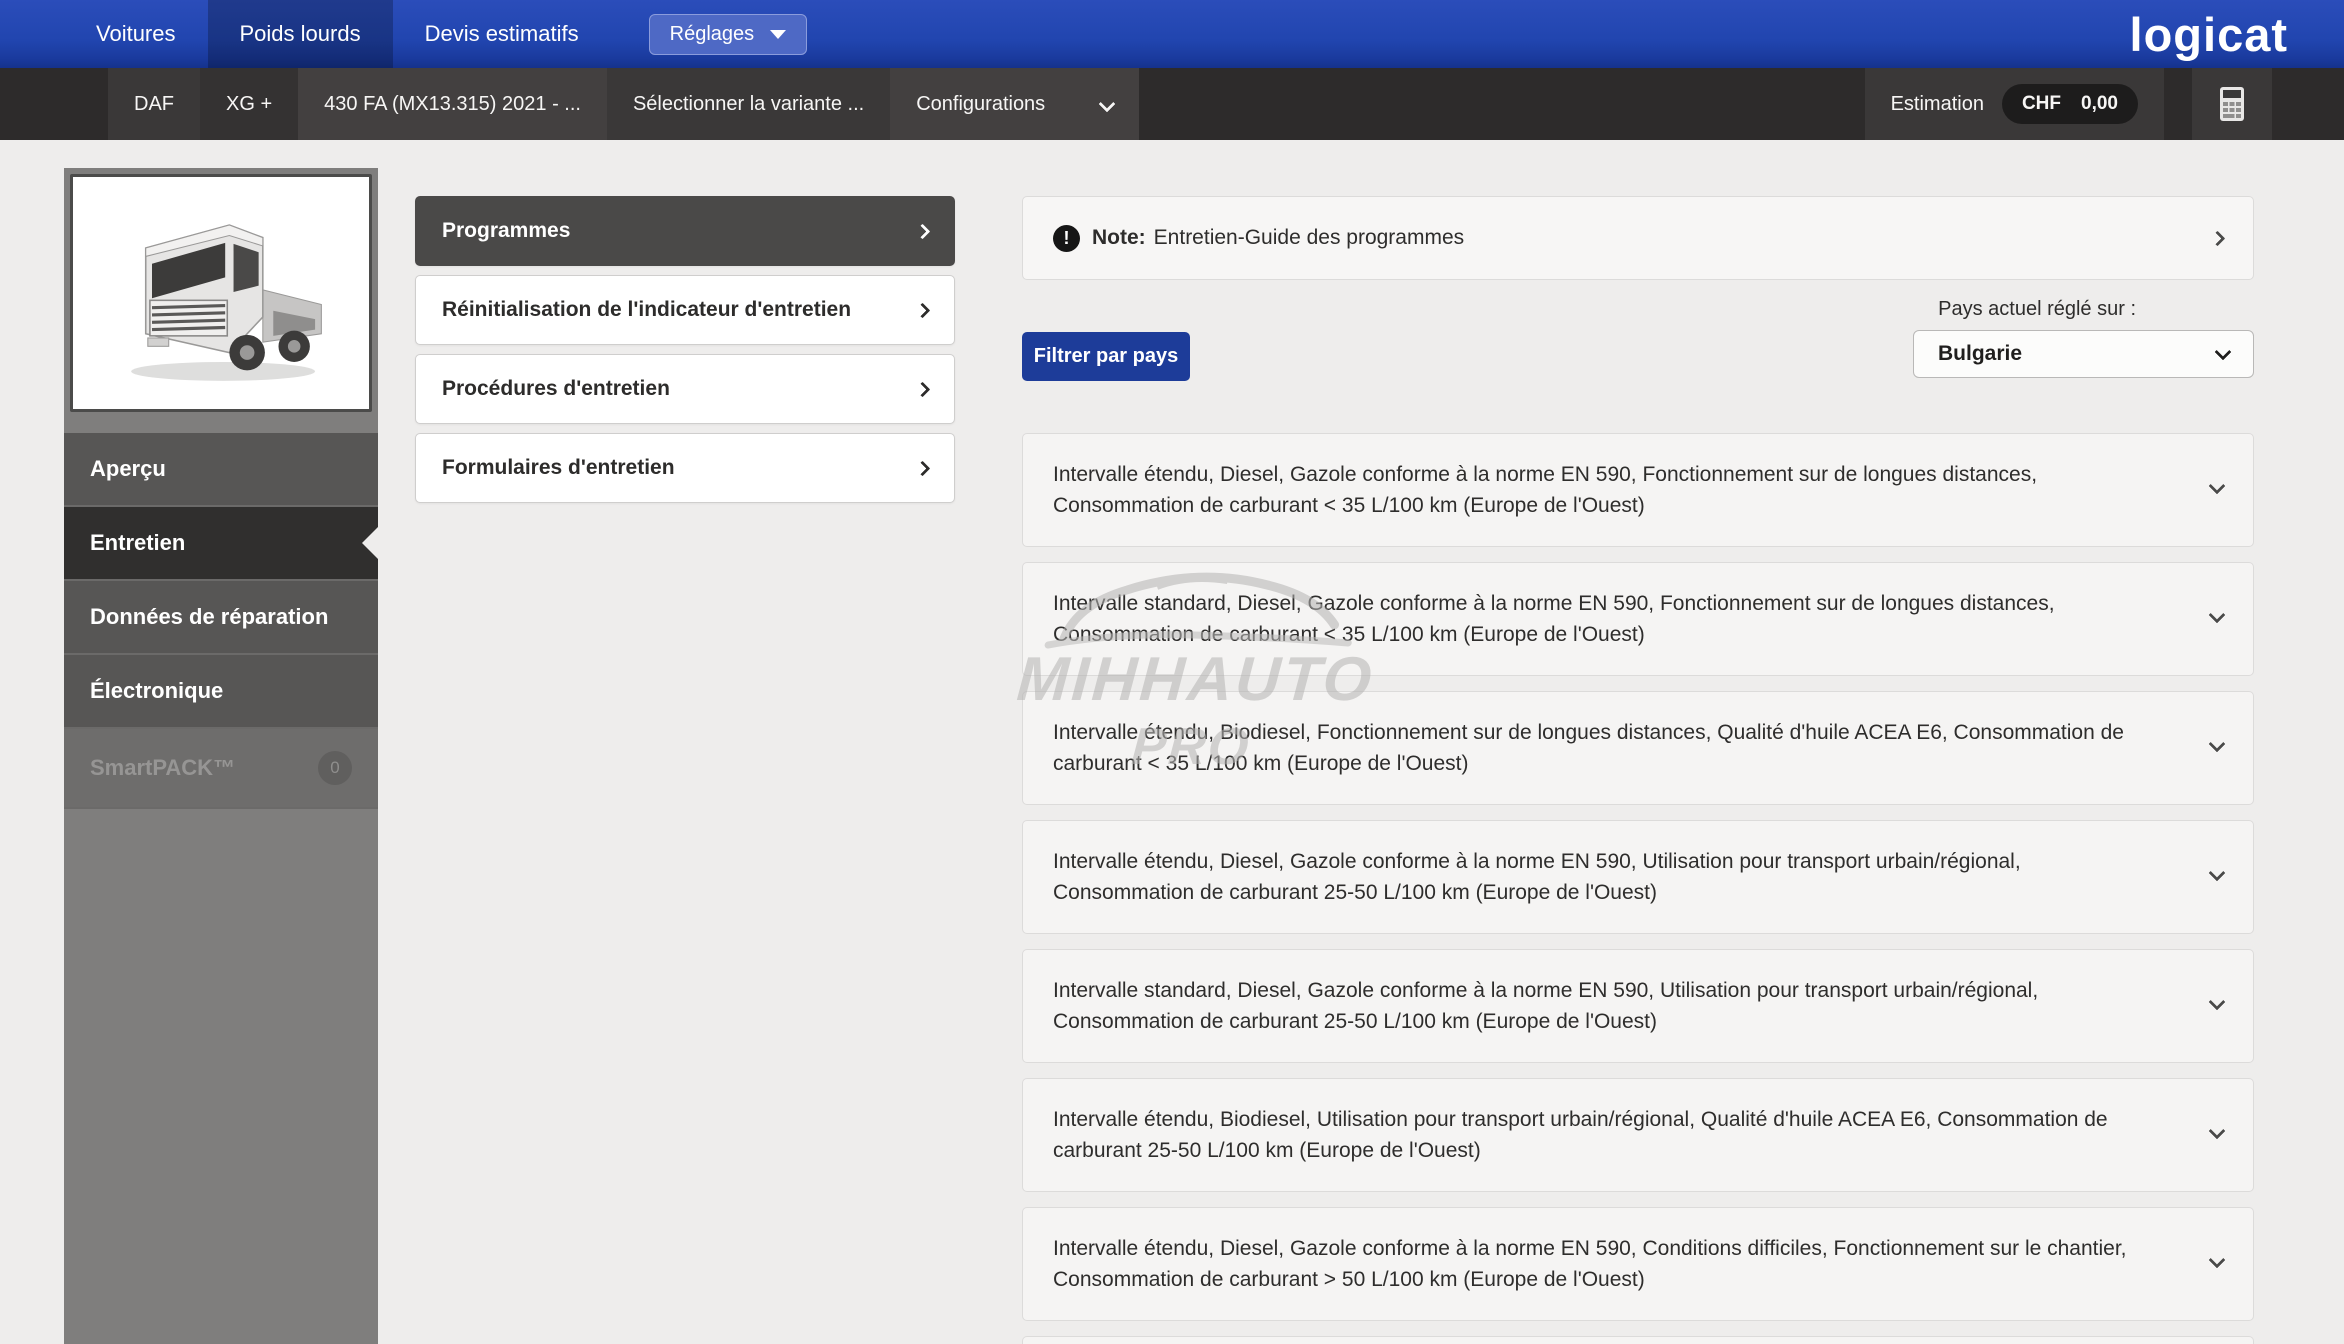 The width and height of the screenshot is (2344, 1344). I want to click on breadcrumb-model: XG +, so click(249, 104).